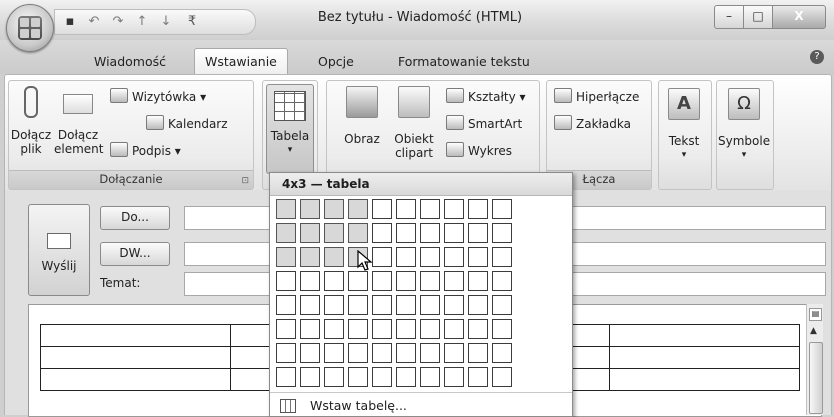 This screenshot has width=834, height=417. Describe the element at coordinates (813, 331) in the screenshot. I see `scroll-up-icon: ▲` at that location.